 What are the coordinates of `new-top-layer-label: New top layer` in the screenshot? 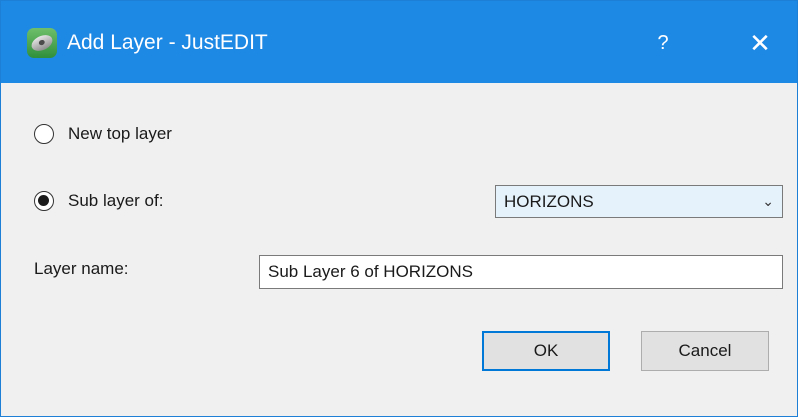 It's located at (120, 133).